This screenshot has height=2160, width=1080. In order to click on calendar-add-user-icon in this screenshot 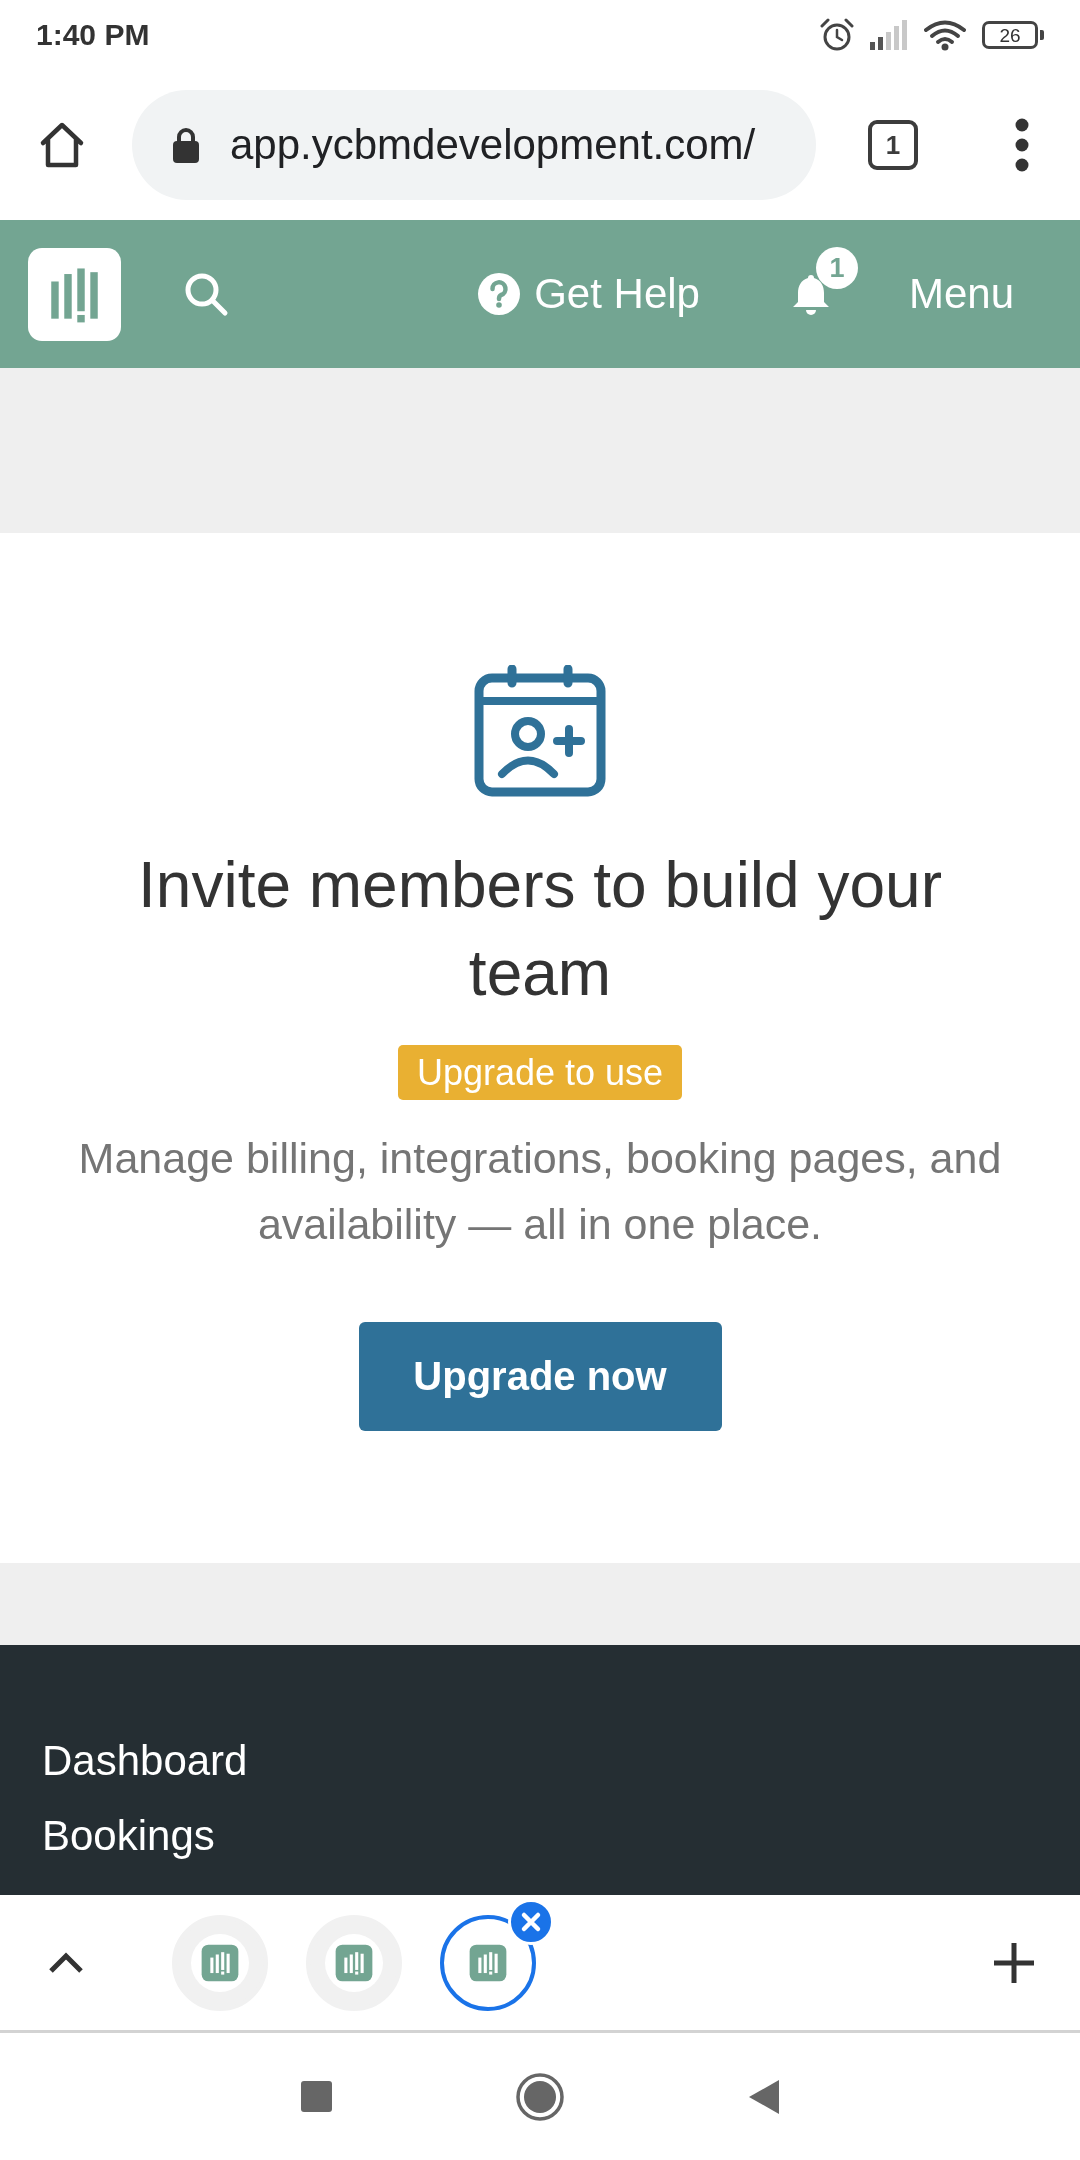, I will do `click(540, 731)`.